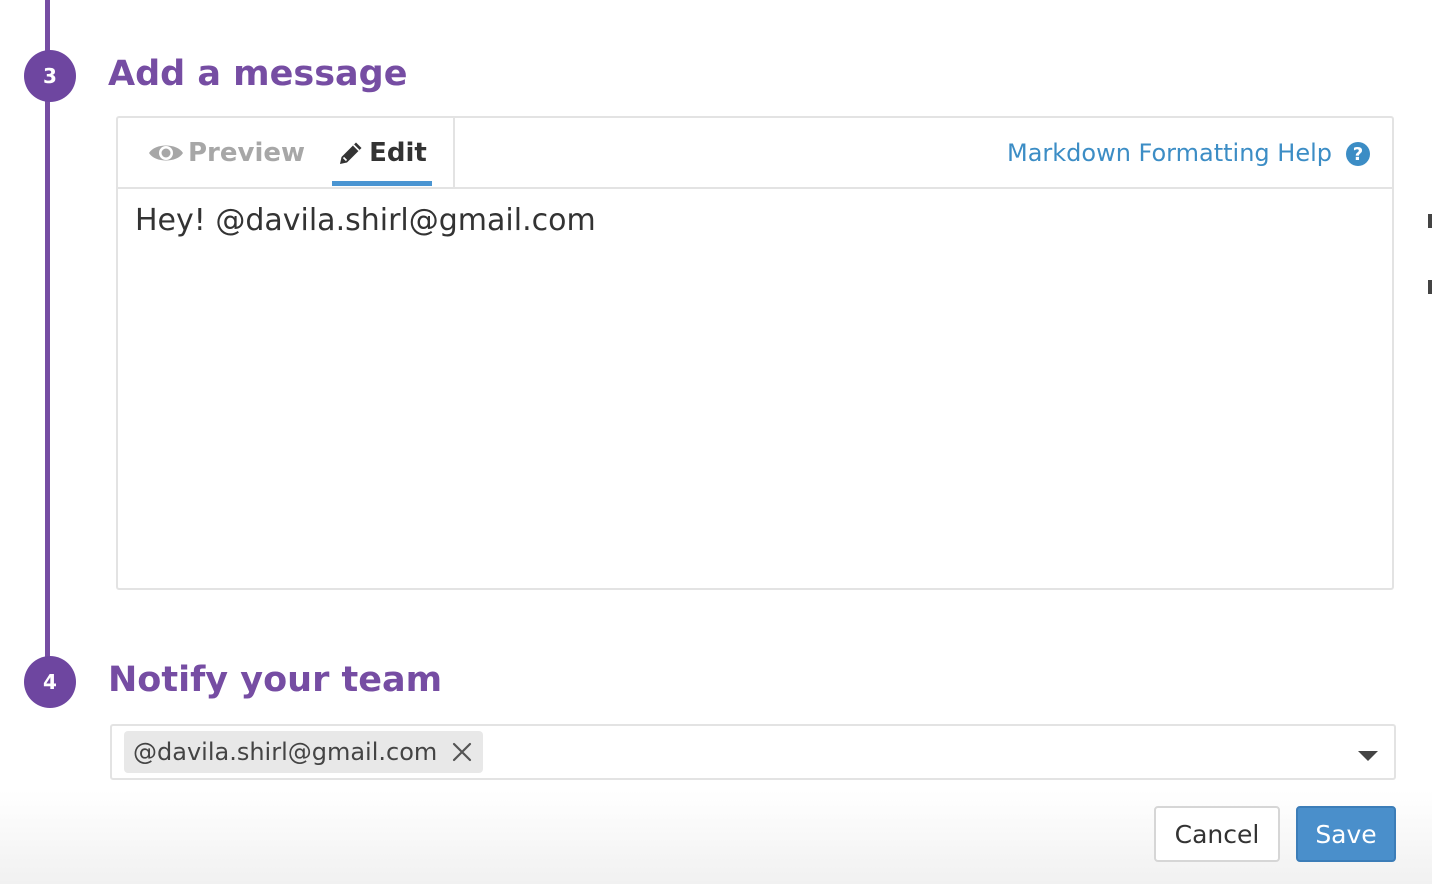  Describe the element at coordinates (755, 153) in the screenshot. I see `editor-tabbar: Preview Edit Markdown Formatting Help ?` at that location.